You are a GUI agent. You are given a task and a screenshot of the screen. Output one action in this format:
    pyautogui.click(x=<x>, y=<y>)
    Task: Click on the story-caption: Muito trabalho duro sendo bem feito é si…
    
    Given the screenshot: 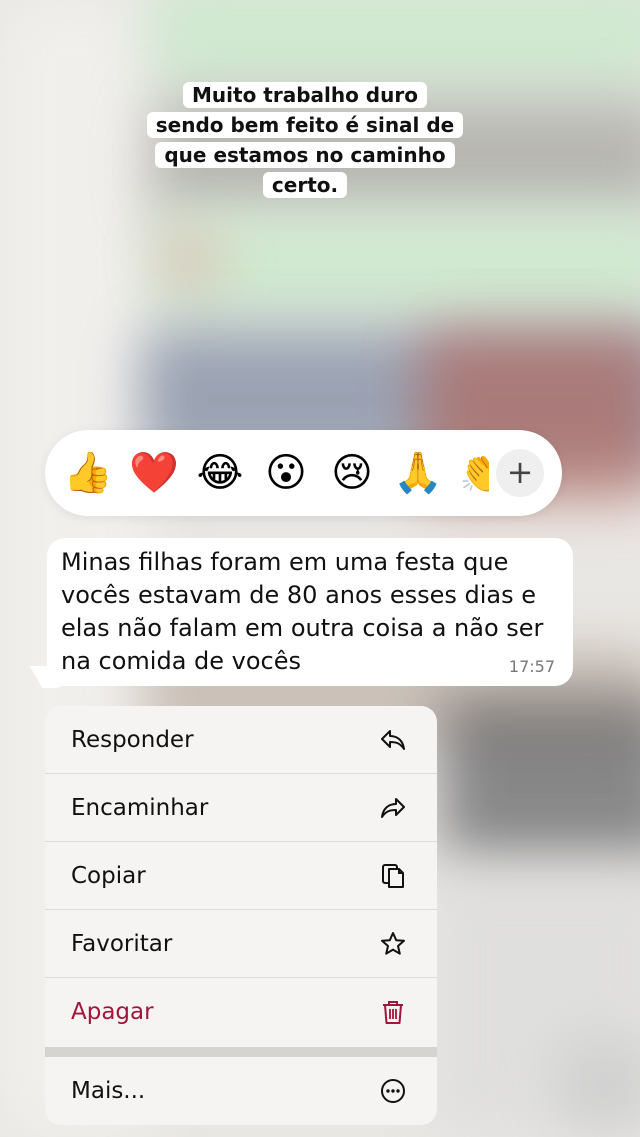 What is the action you would take?
    pyautogui.click(x=305, y=140)
    